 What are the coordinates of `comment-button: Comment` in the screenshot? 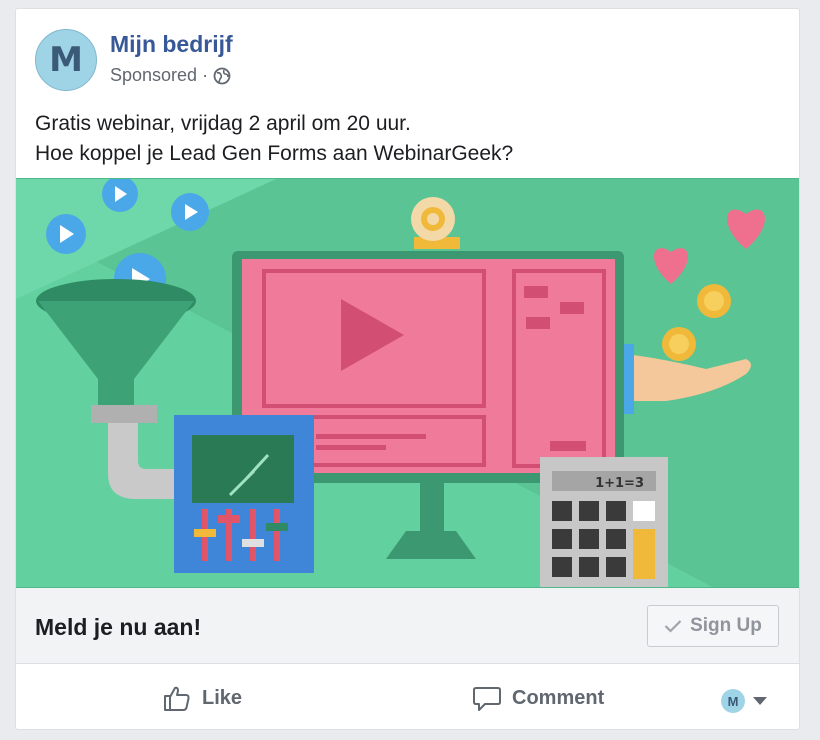 It's located at (538, 698).